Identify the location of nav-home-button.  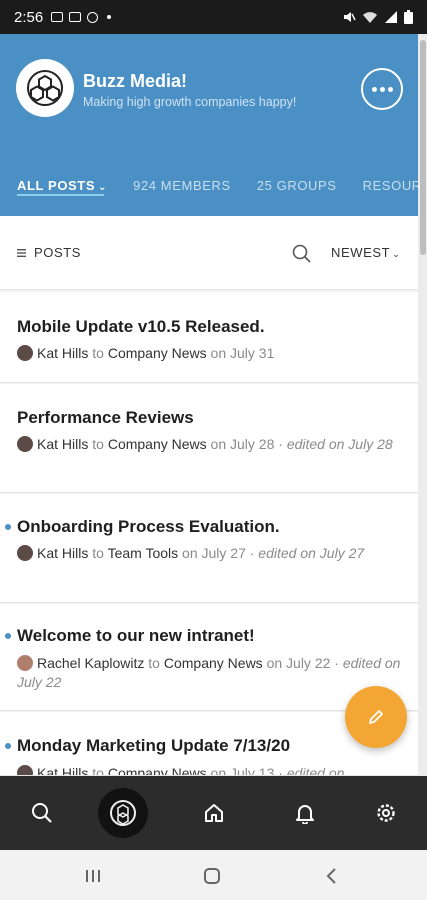
(214, 813).